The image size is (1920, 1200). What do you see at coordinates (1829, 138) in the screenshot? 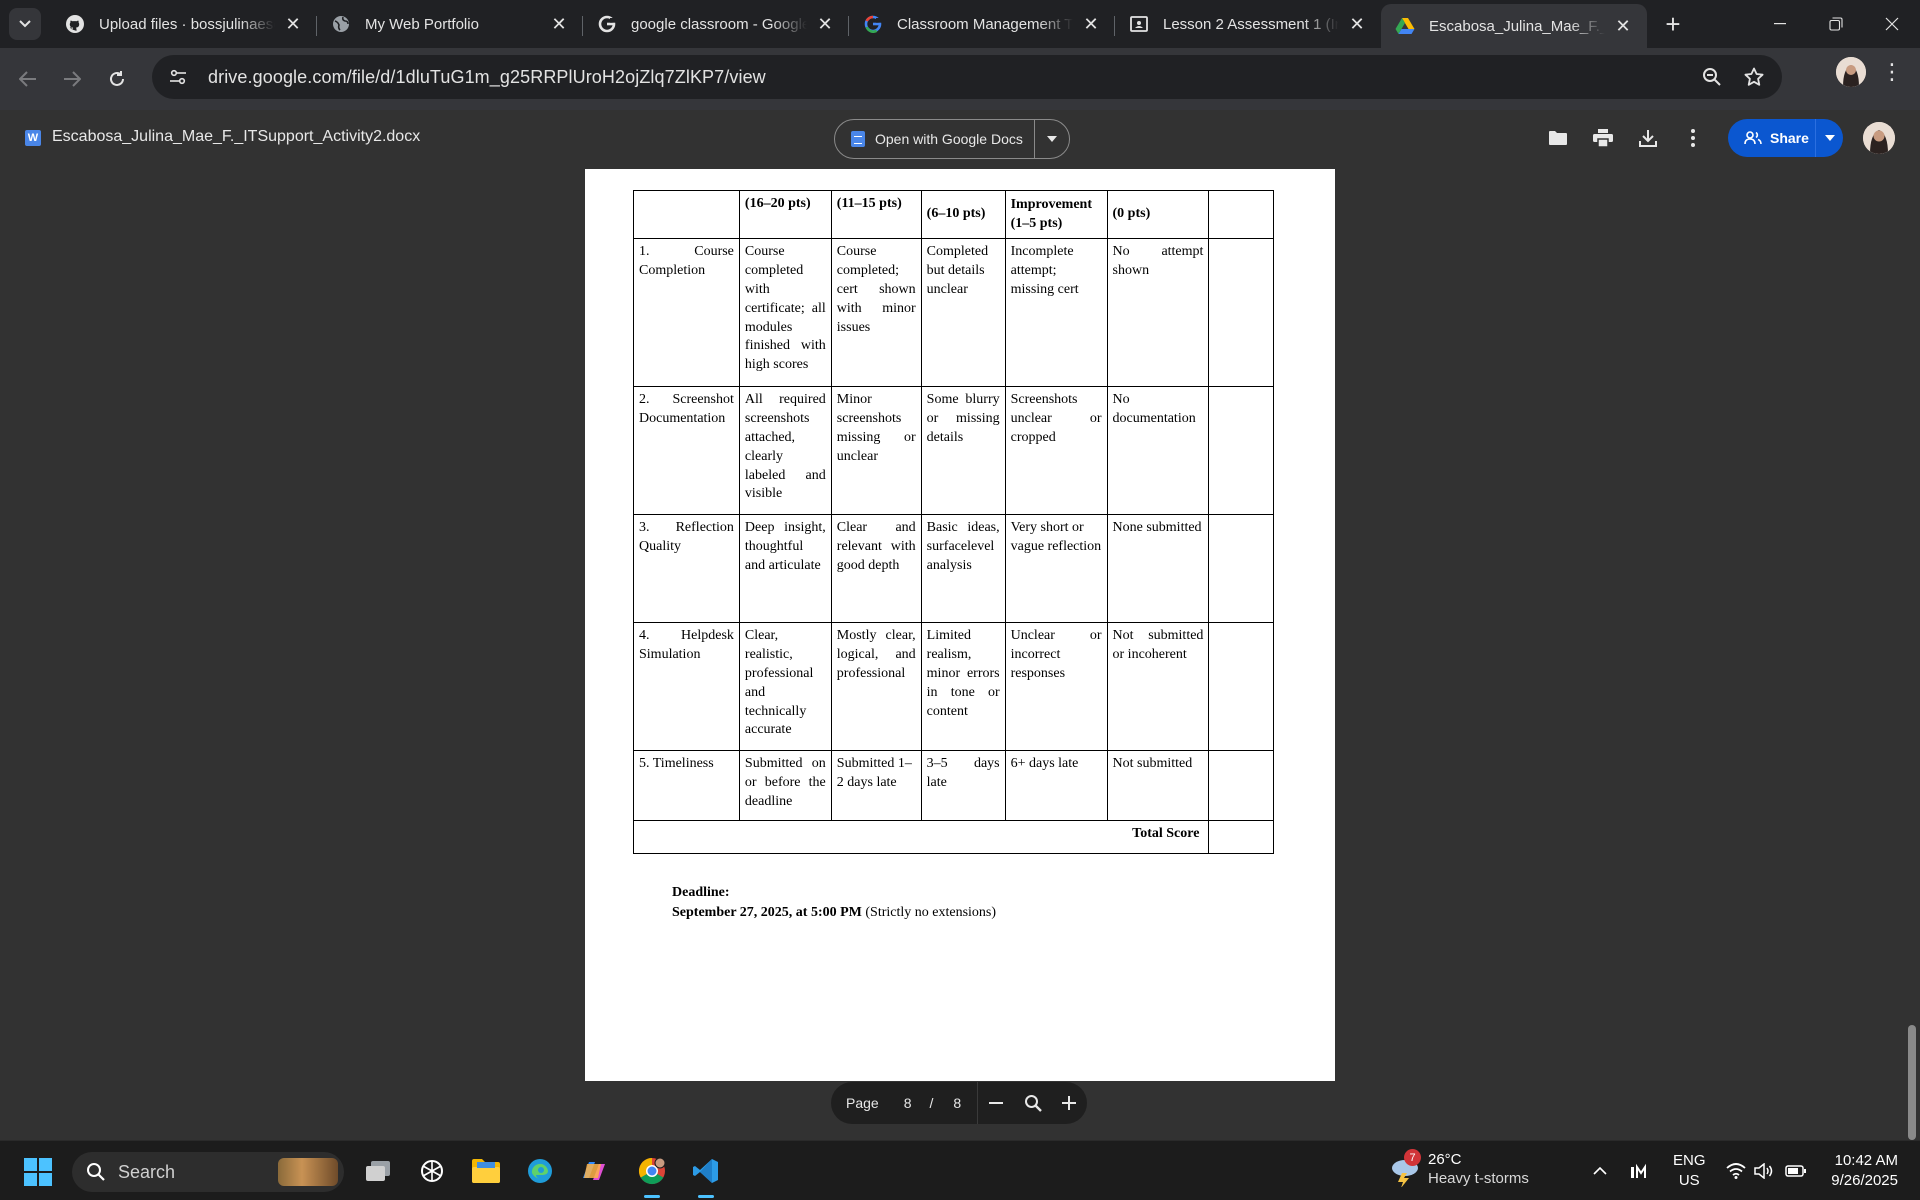
I see `share-dropdown` at bounding box center [1829, 138].